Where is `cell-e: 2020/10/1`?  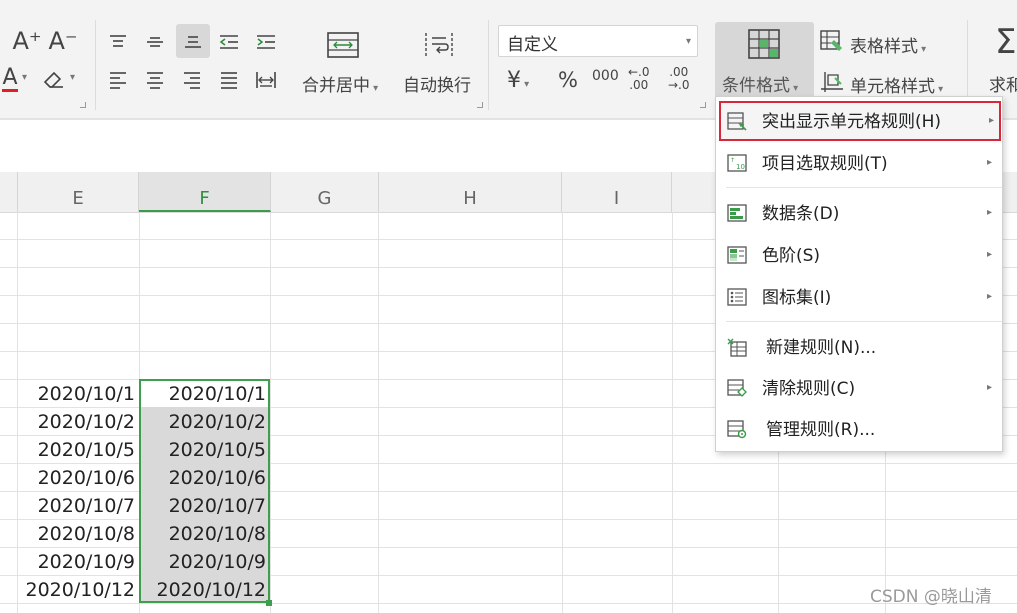
cell-e: 2020/10/1 is located at coordinates (69, 393).